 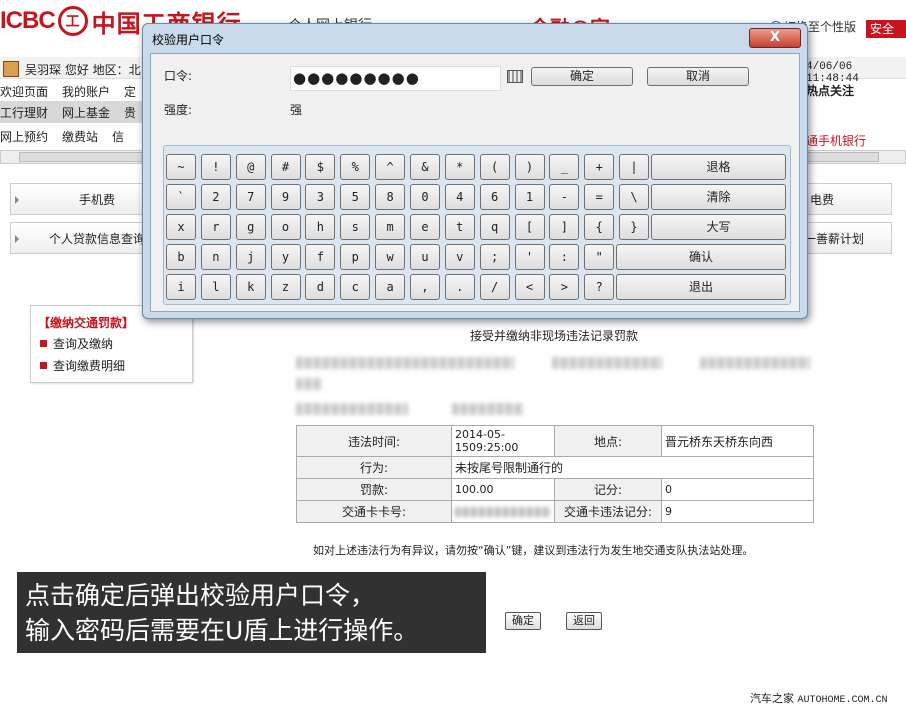 What do you see at coordinates (494, 197) in the screenshot?
I see `key-row2-9: 6` at bounding box center [494, 197].